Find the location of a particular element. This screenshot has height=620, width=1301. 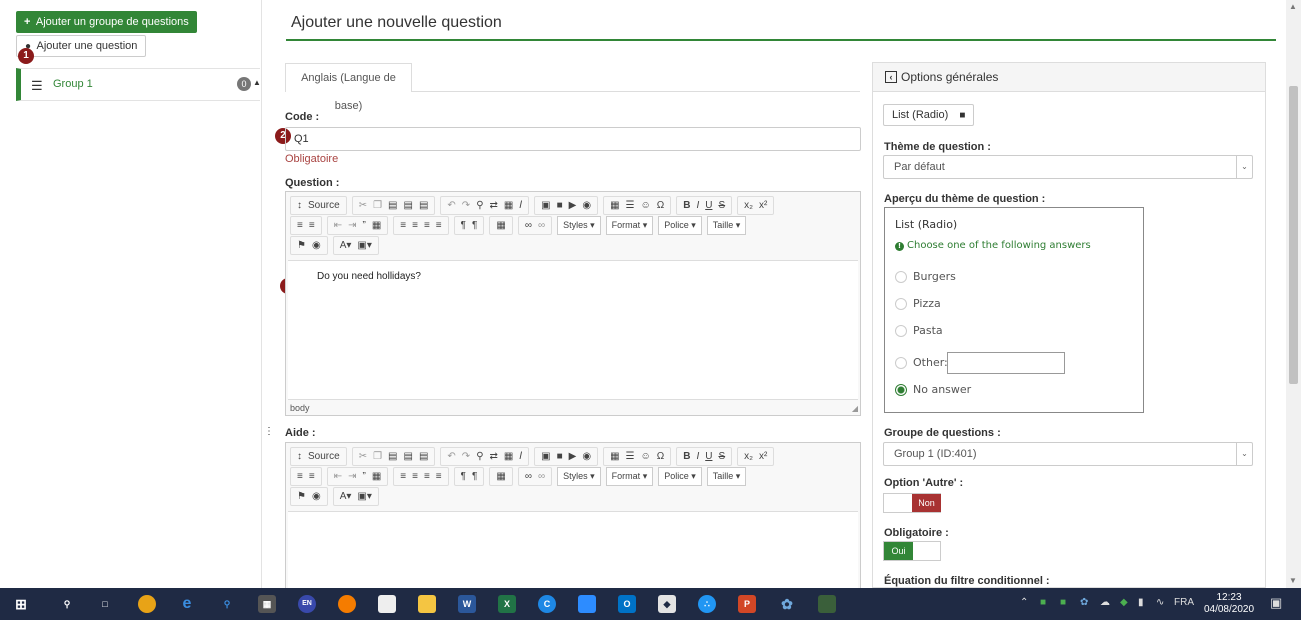

maximize-icon: ↕ is located at coordinates (299, 456).